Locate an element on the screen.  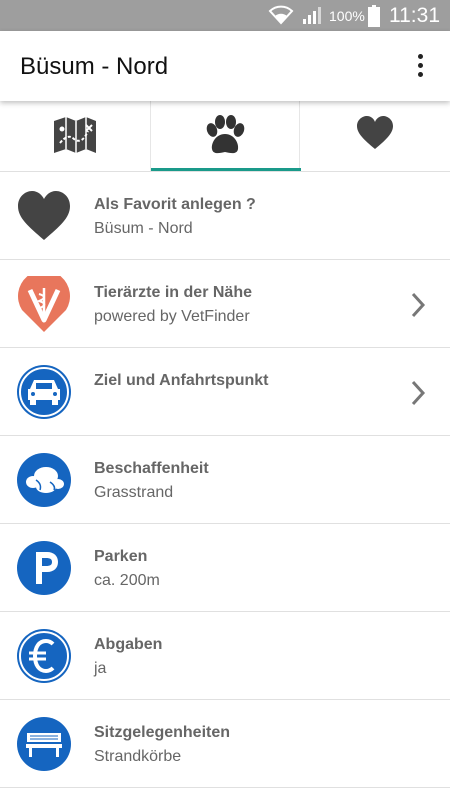
list-item-destination: Ziel und Anfahrtspunkt is located at coordinates (225, 392).